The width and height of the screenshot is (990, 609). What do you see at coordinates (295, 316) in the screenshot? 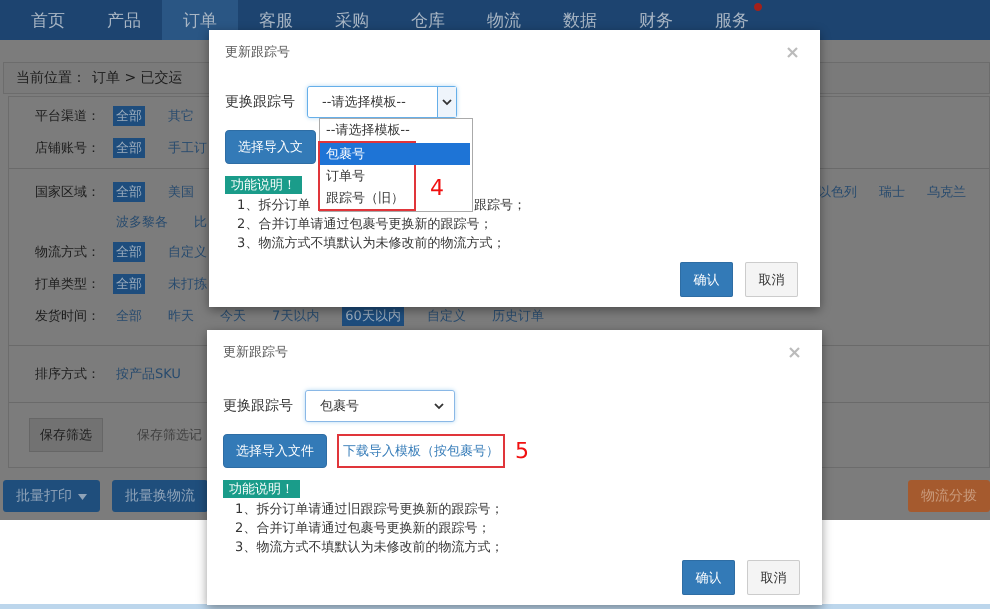
I see `filter-option: 7天以内` at bounding box center [295, 316].